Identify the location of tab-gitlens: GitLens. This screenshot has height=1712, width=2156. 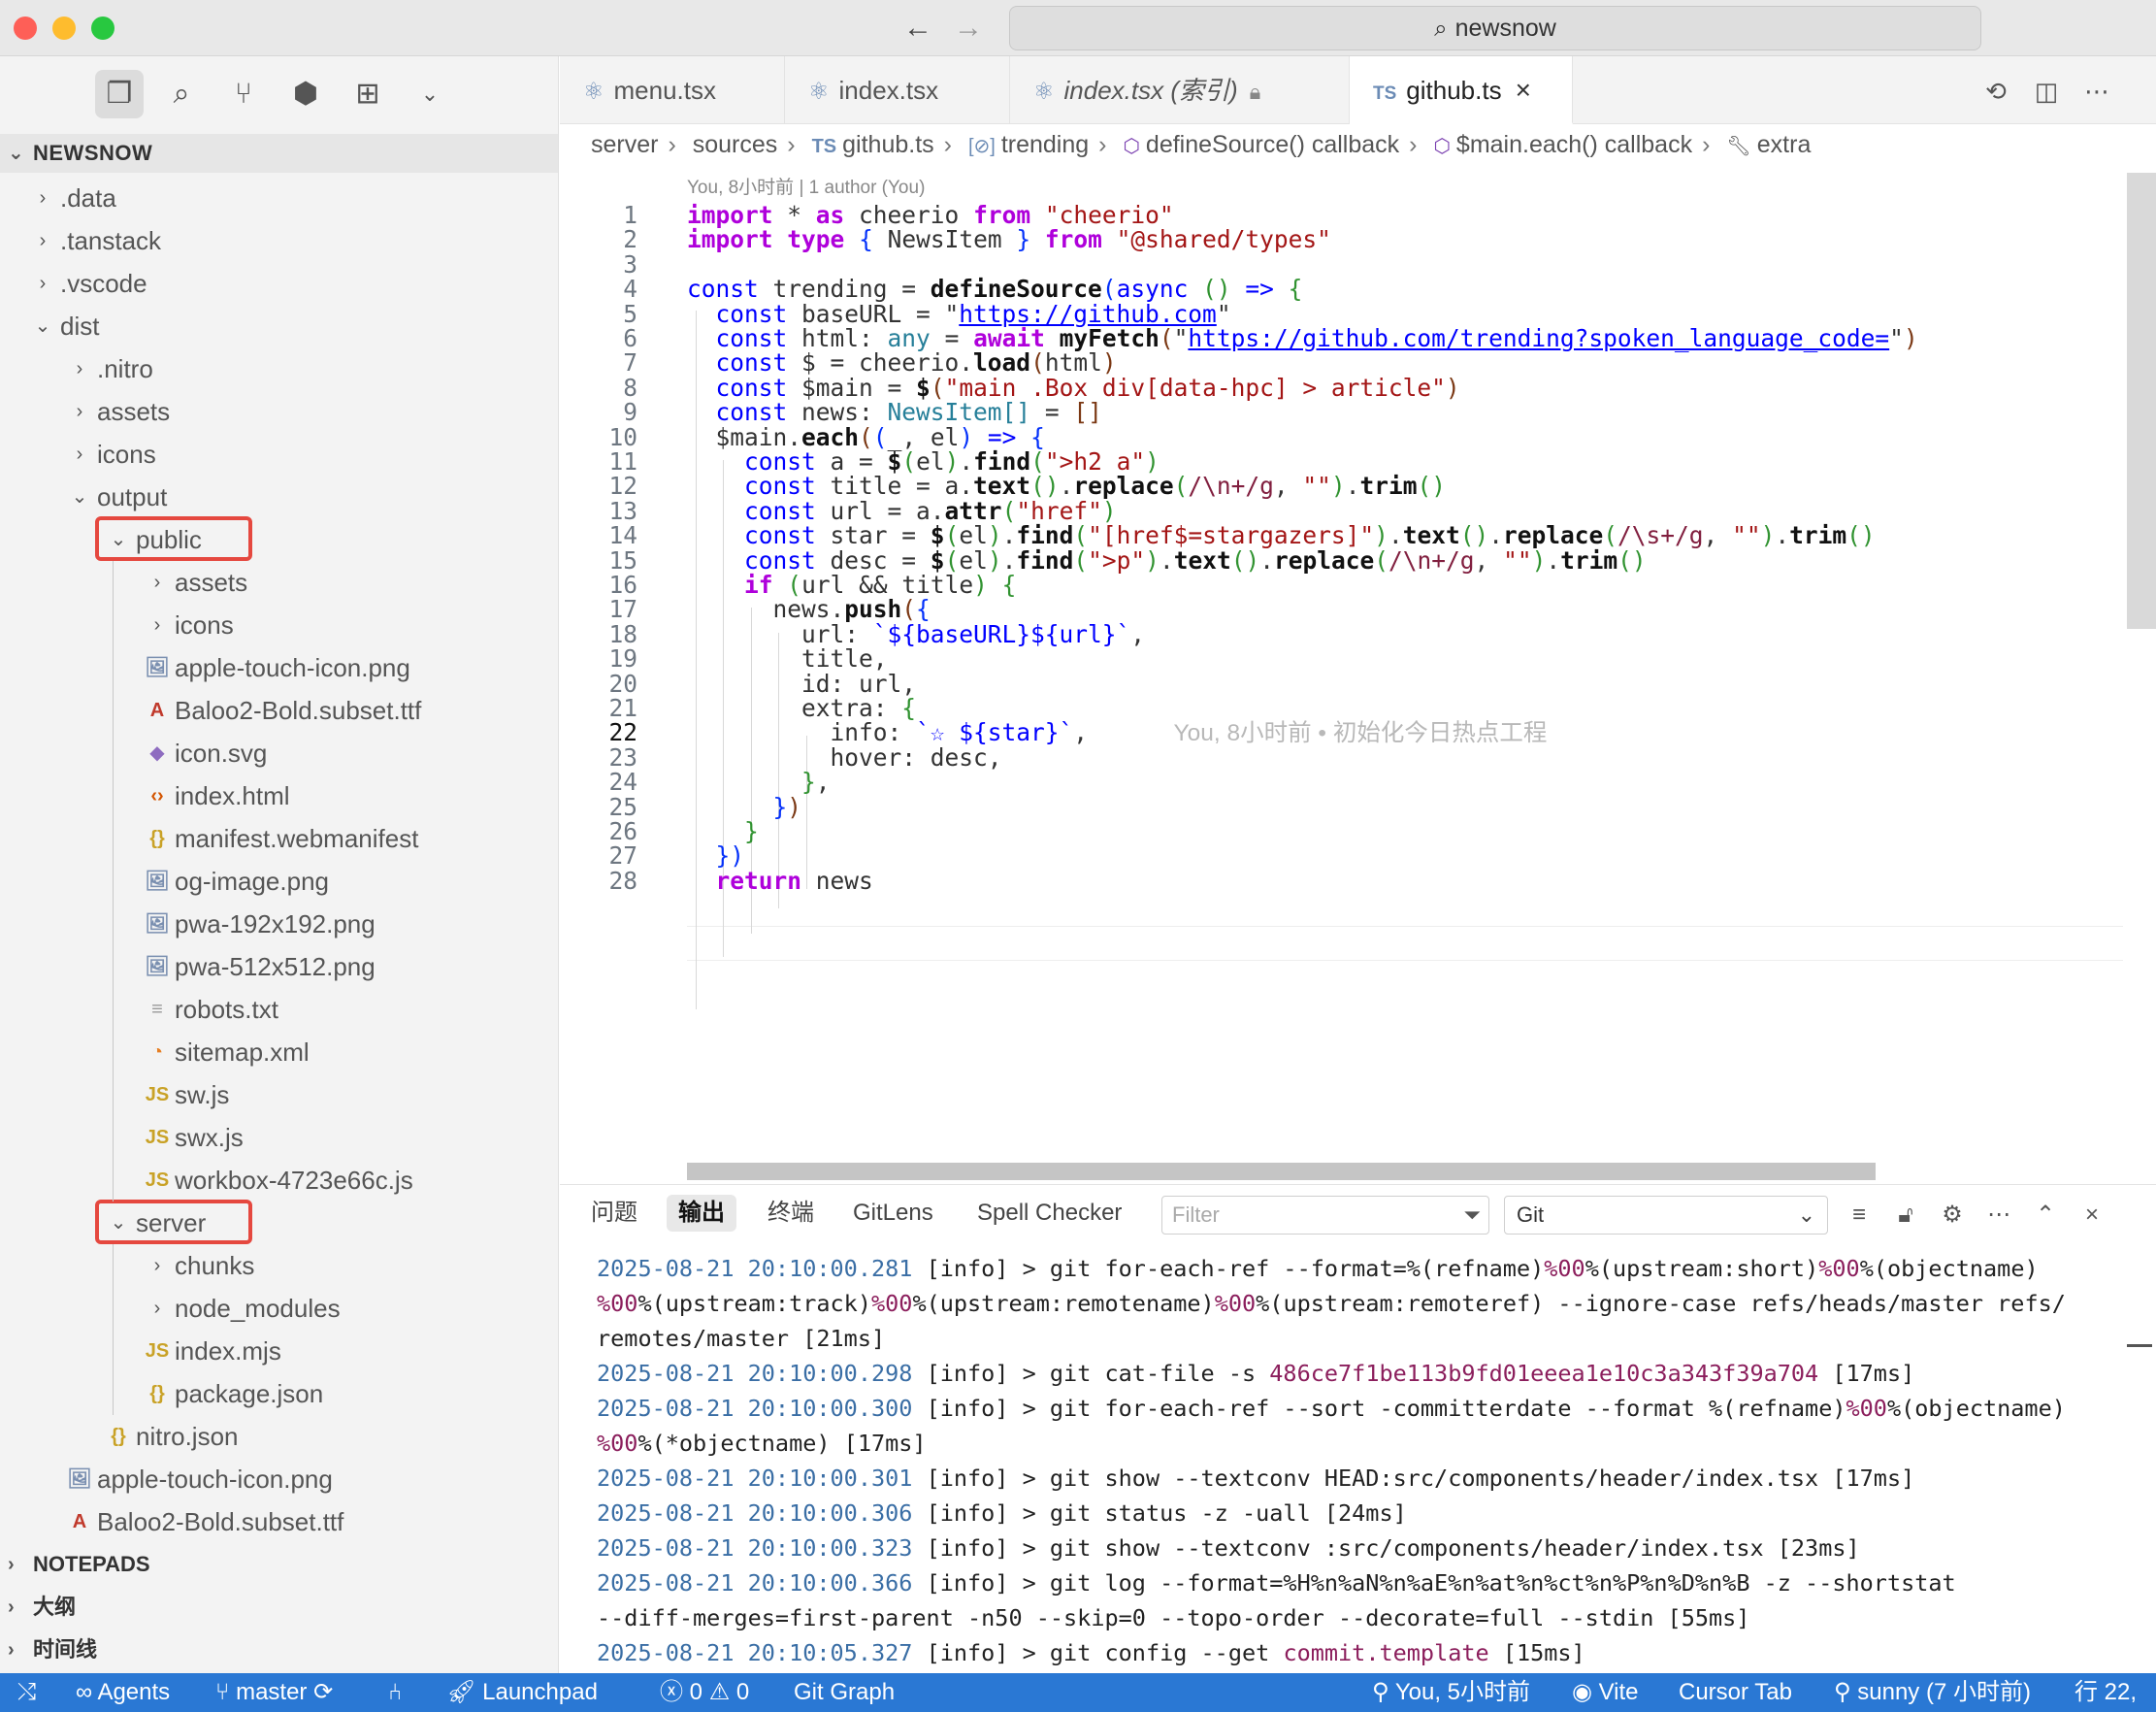
(893, 1213).